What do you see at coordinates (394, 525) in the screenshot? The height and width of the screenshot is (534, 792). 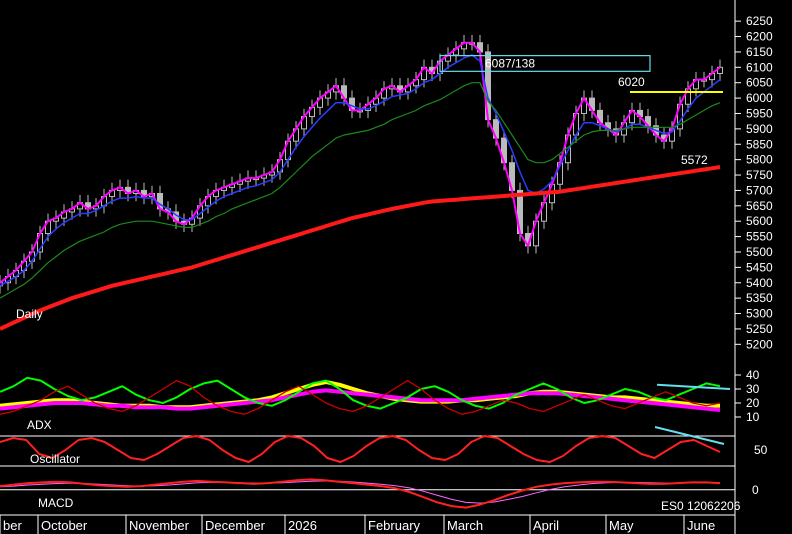 I see `x-tick-label: February` at bounding box center [394, 525].